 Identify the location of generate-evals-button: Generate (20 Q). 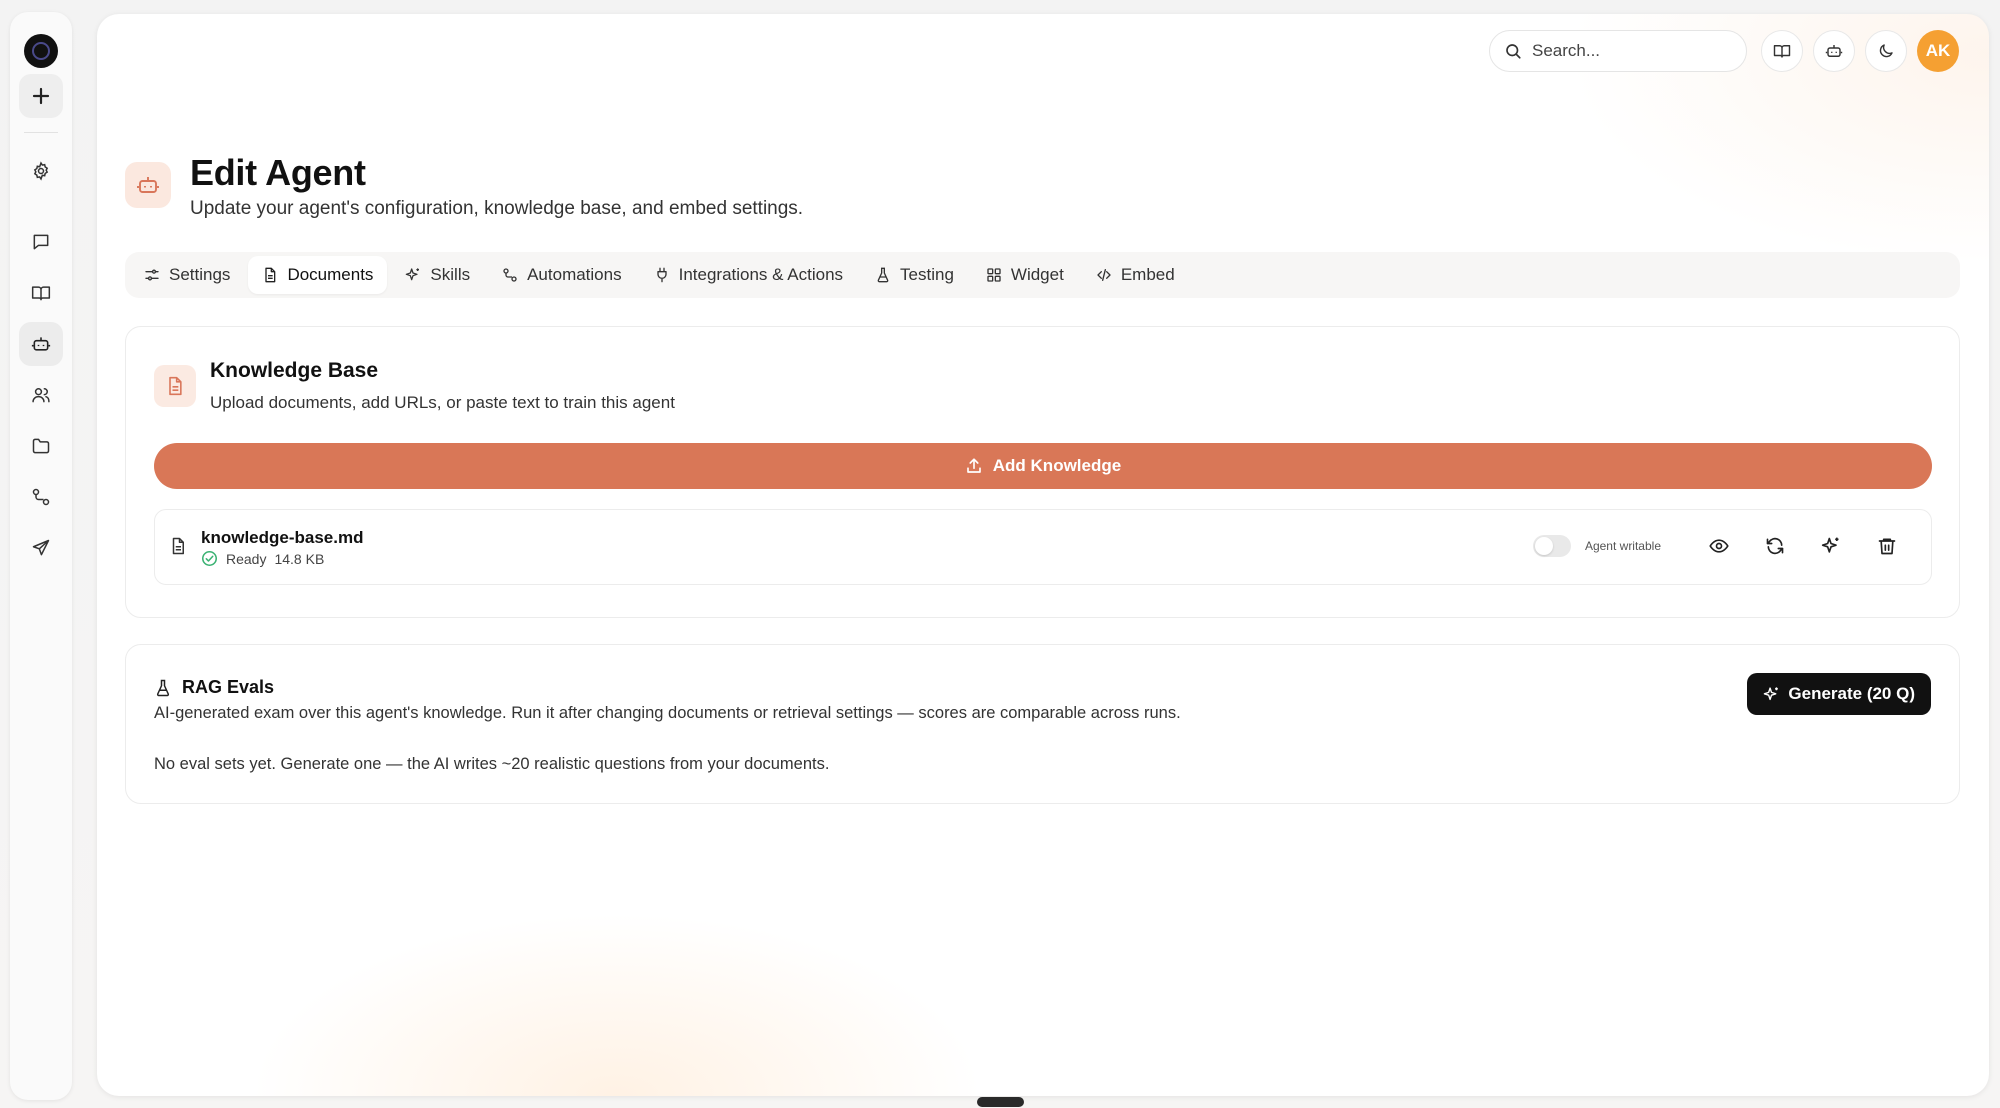
(1839, 694).